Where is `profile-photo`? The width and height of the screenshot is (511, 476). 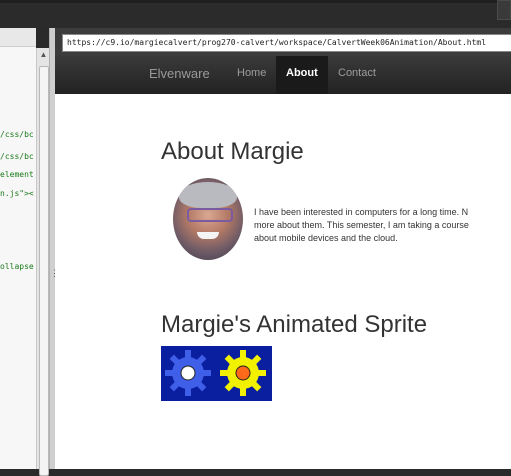 profile-photo is located at coordinates (208, 219).